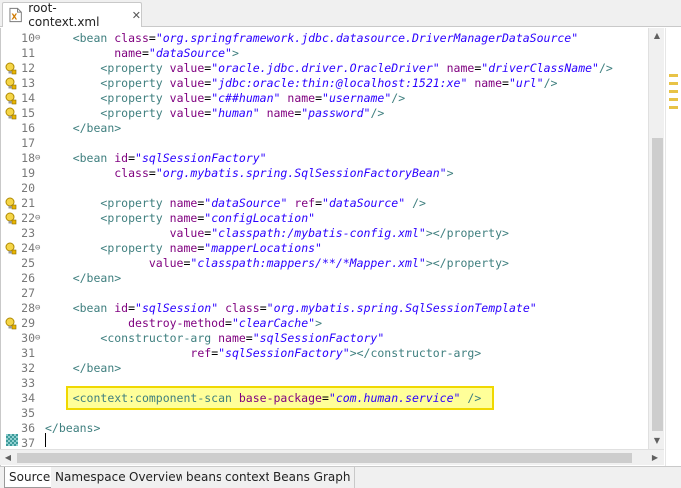 Image resolution: width=681 pixels, height=488 pixels. I want to click on attribute-value: "driverClassName", so click(540, 68).